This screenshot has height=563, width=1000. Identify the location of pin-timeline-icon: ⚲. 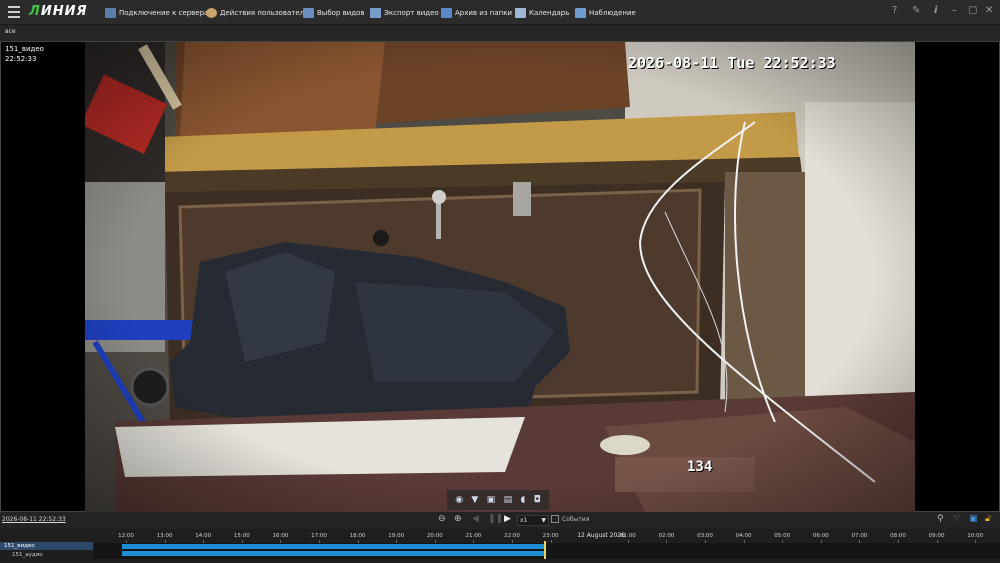
(940, 519).